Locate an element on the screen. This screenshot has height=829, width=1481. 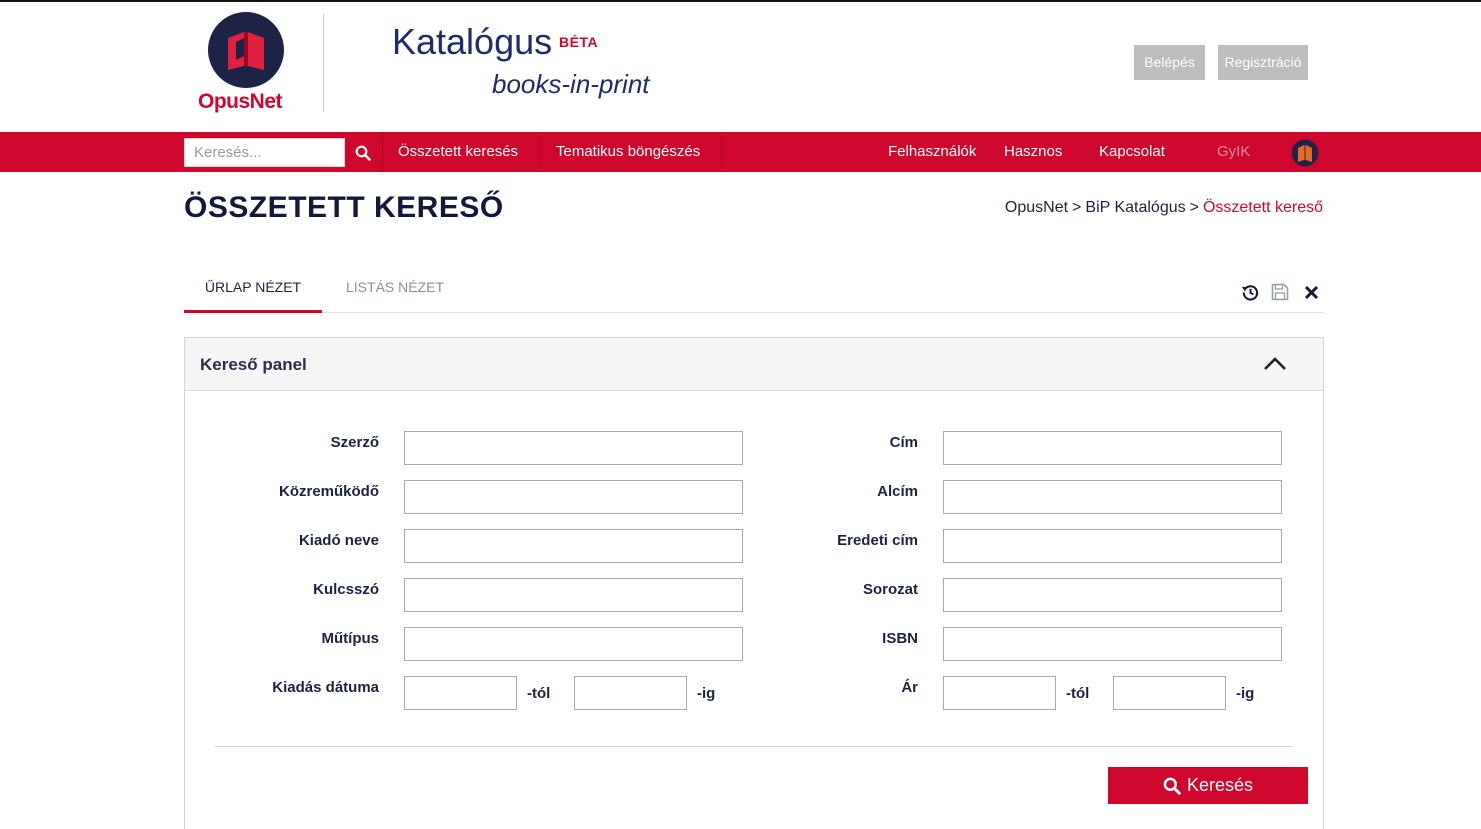
price-from-input is located at coordinates (999, 693).